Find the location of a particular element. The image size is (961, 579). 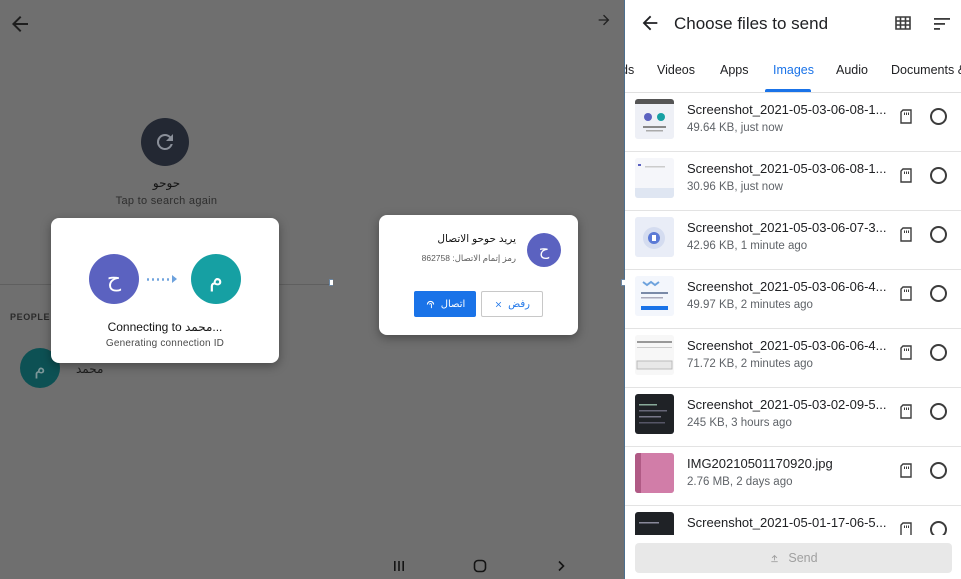

nearby-share-icon is located at coordinates (430, 304).